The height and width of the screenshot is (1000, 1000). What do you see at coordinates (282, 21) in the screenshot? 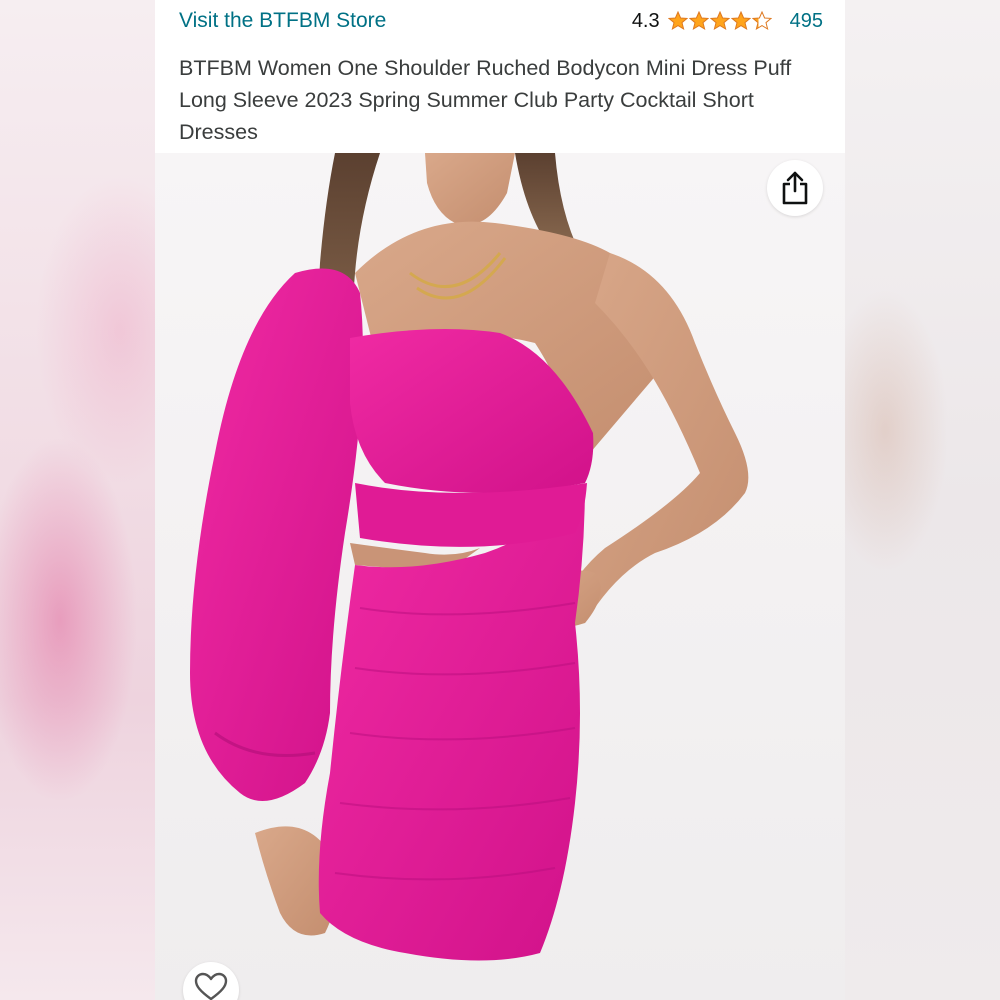
I see `store-link: Visit the BTFBM Store` at bounding box center [282, 21].